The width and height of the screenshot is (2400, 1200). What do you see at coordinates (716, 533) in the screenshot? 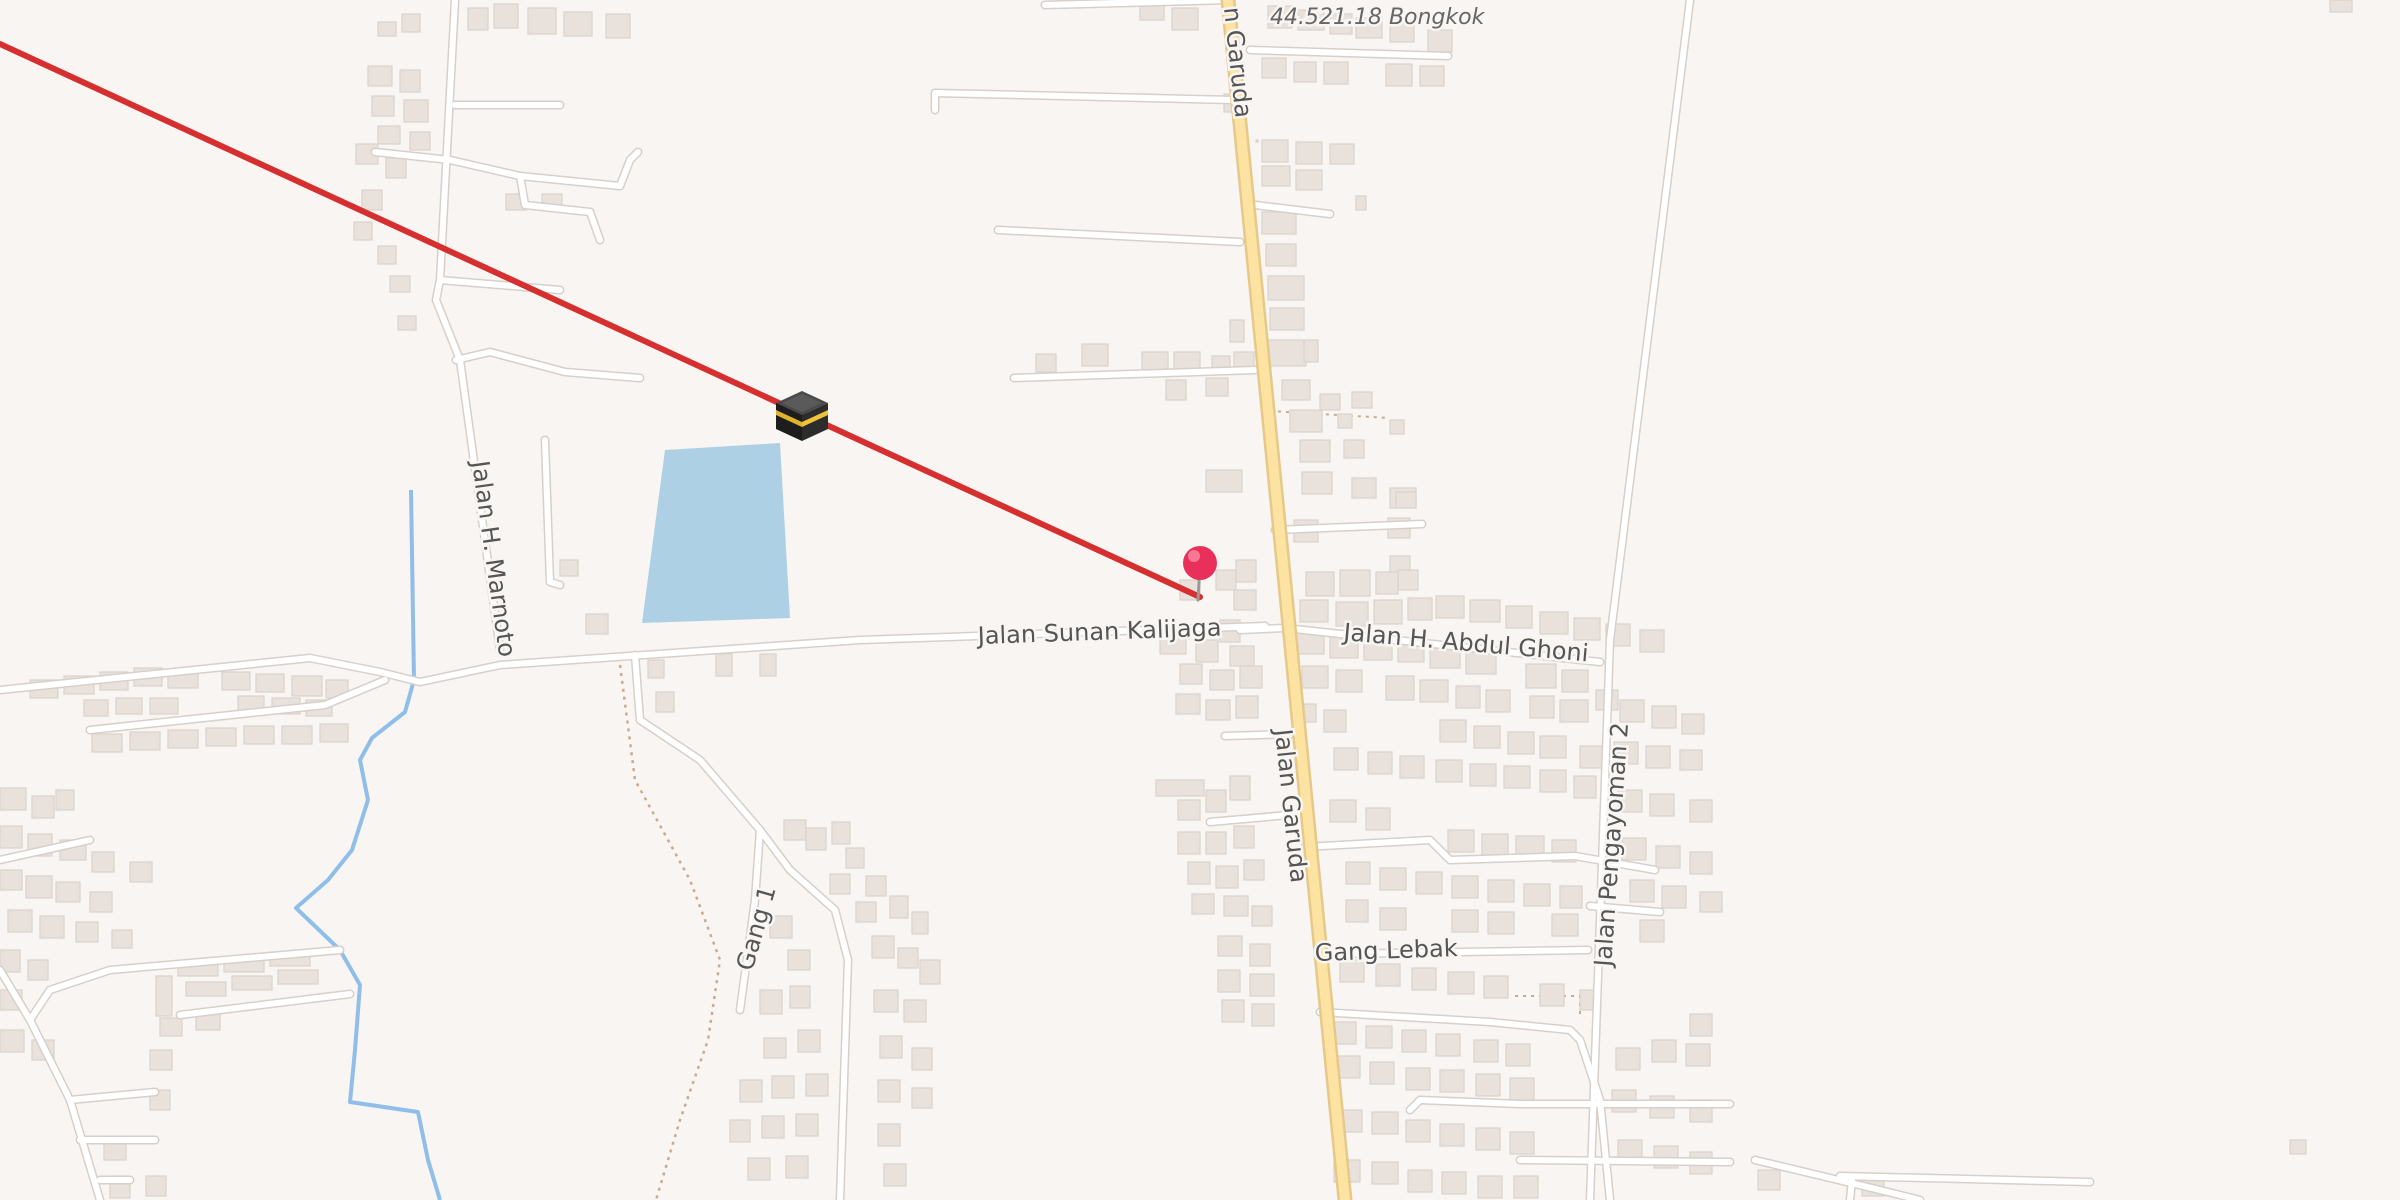
I see `pond` at bounding box center [716, 533].